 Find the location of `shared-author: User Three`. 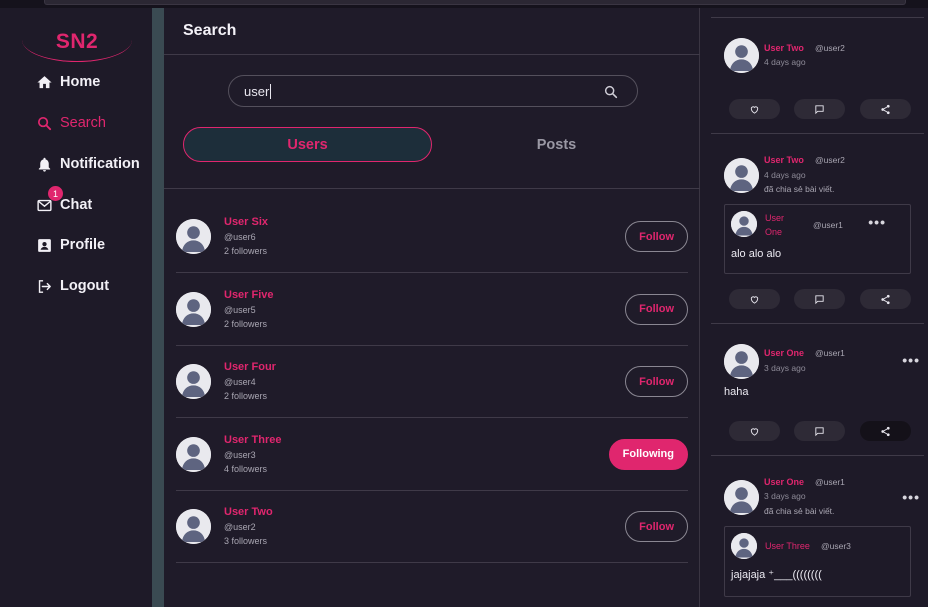

shared-author: User Three is located at coordinates (787, 546).